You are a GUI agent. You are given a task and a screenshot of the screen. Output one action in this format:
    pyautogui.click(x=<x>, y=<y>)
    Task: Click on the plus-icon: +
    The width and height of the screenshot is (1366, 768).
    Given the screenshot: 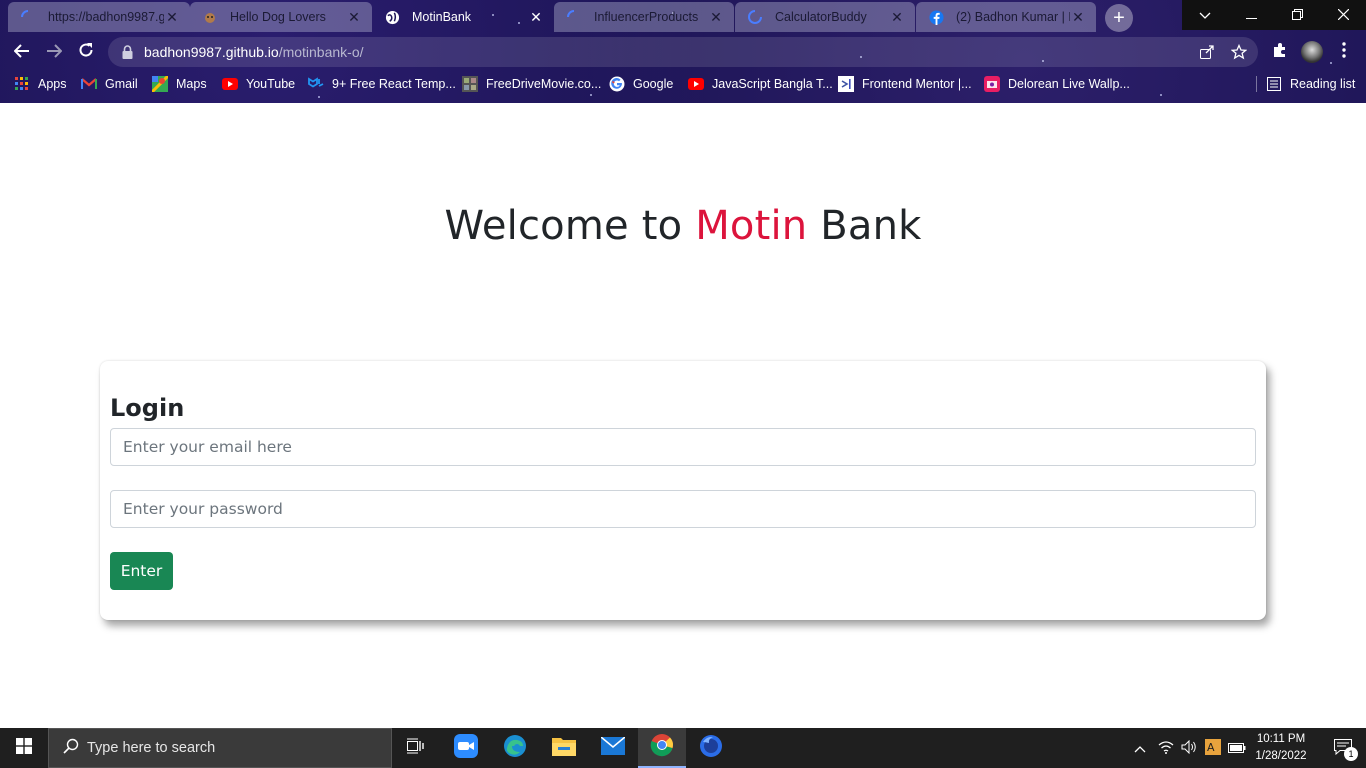 What is the action you would take?
    pyautogui.click(x=1119, y=17)
    